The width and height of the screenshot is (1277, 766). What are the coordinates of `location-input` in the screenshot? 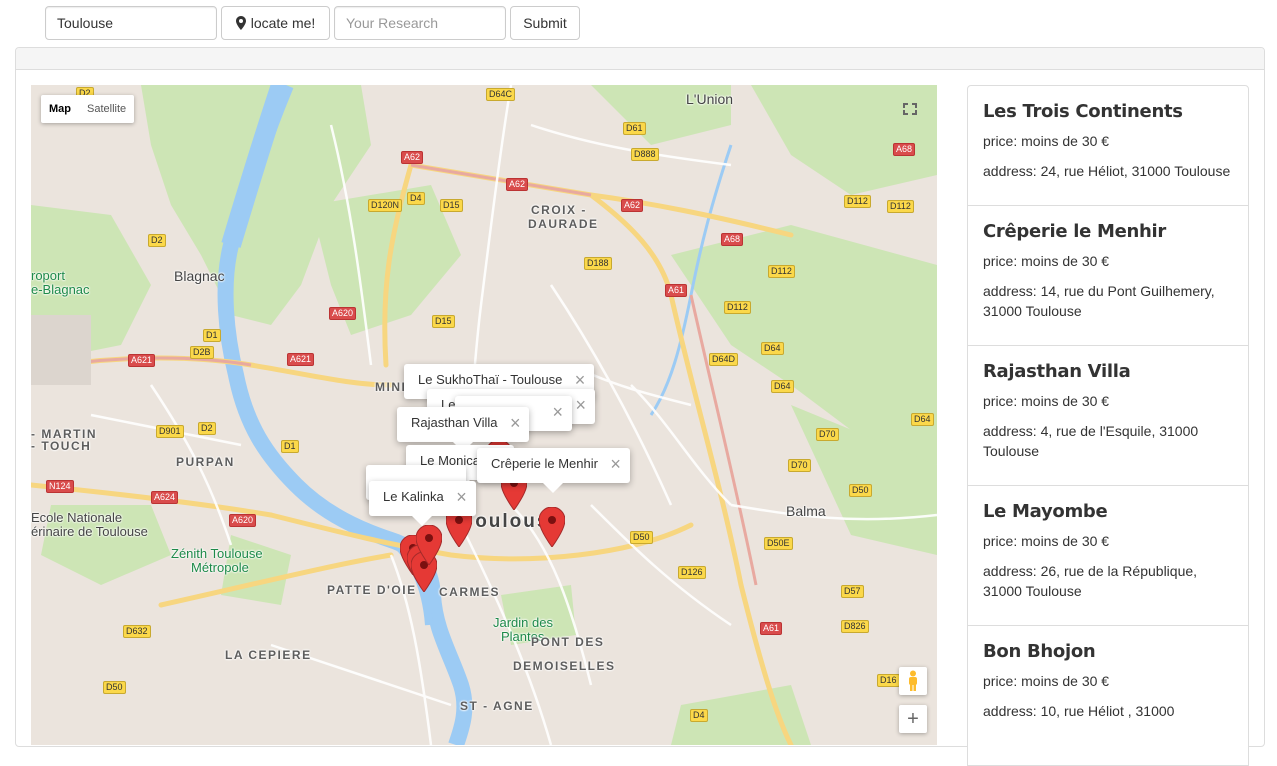 It's located at (131, 23).